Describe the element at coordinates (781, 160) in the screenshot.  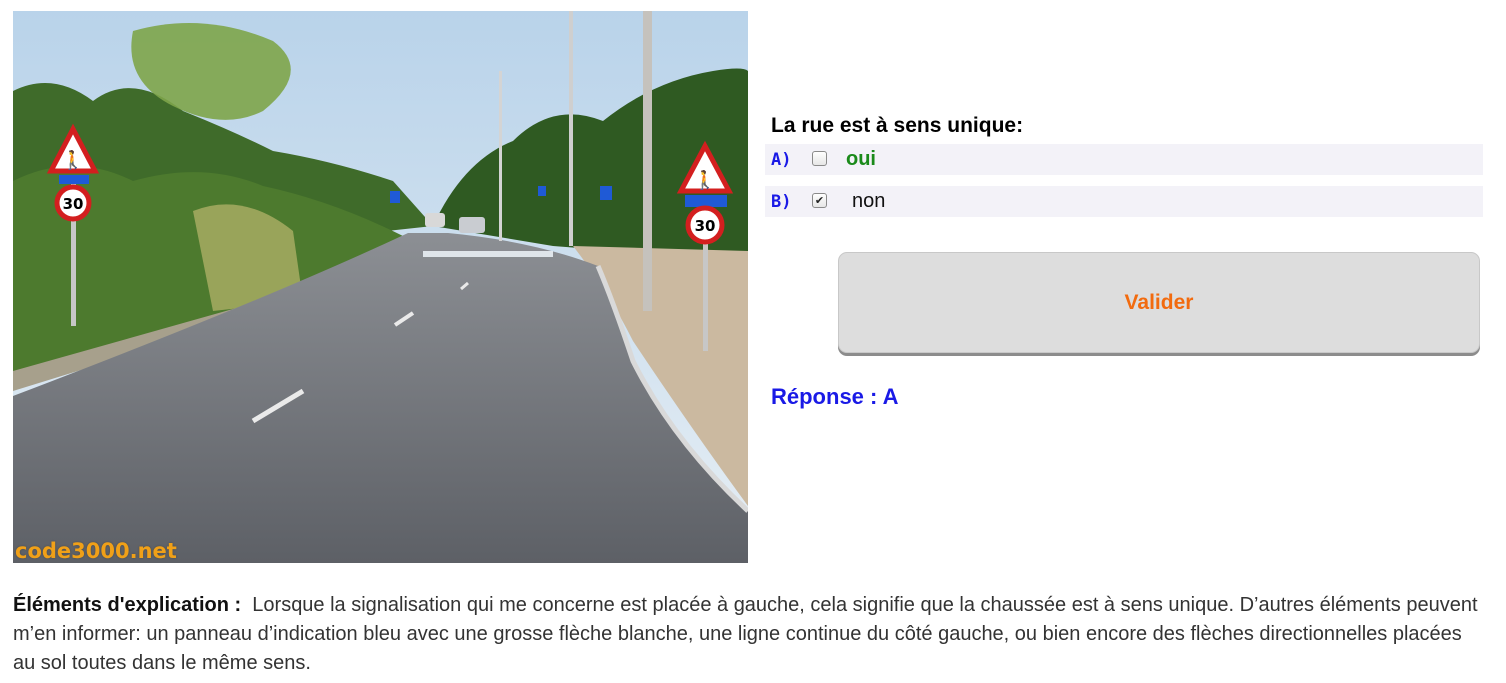
I see `answer-letter: A)` at that location.